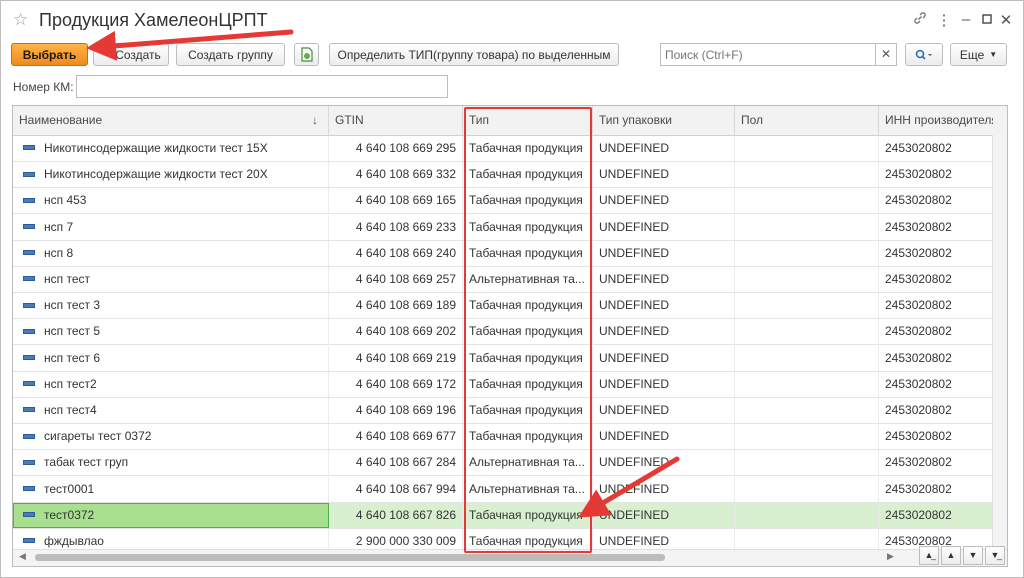  I want to click on create-group-button: Создать группу, so click(230, 54).